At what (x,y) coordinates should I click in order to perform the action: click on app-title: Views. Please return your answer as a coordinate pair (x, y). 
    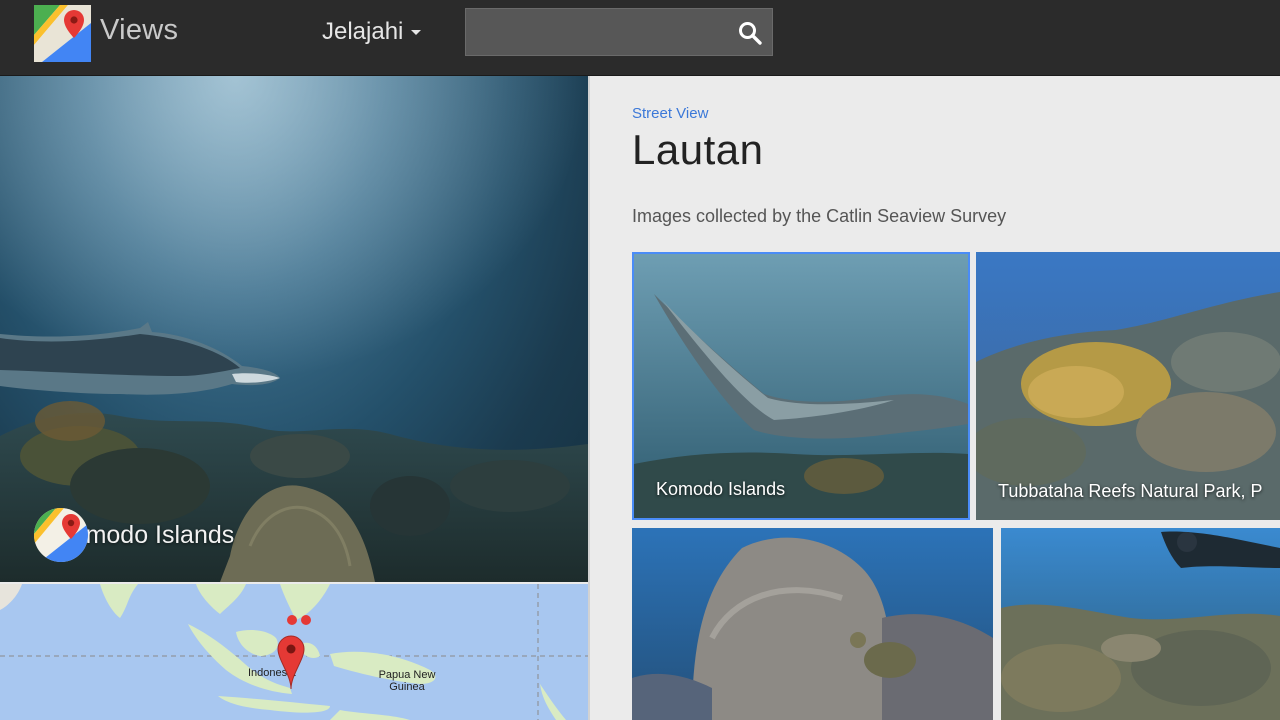
    Looking at the image, I should click on (139, 30).